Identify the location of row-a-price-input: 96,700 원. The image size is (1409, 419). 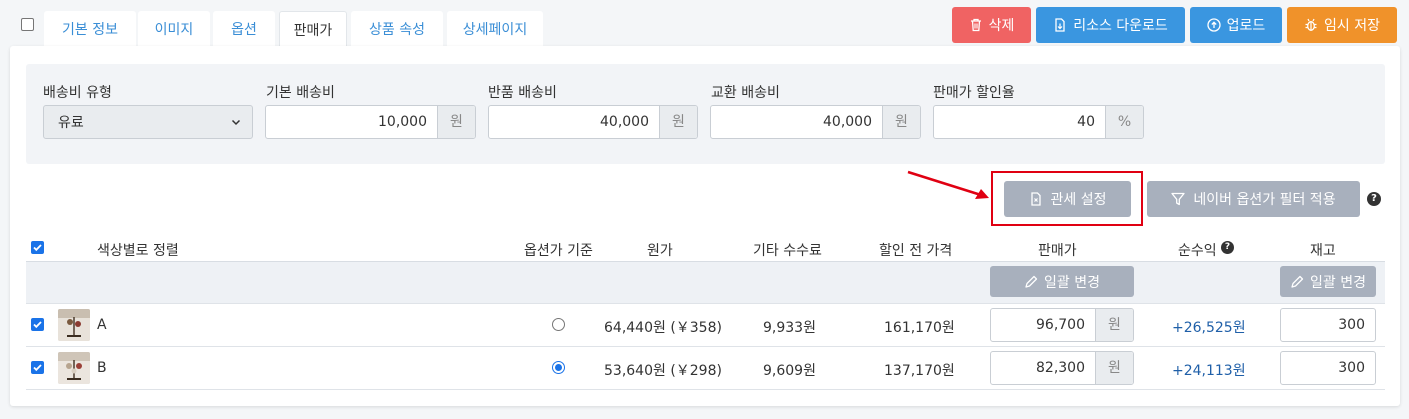
(1062, 325).